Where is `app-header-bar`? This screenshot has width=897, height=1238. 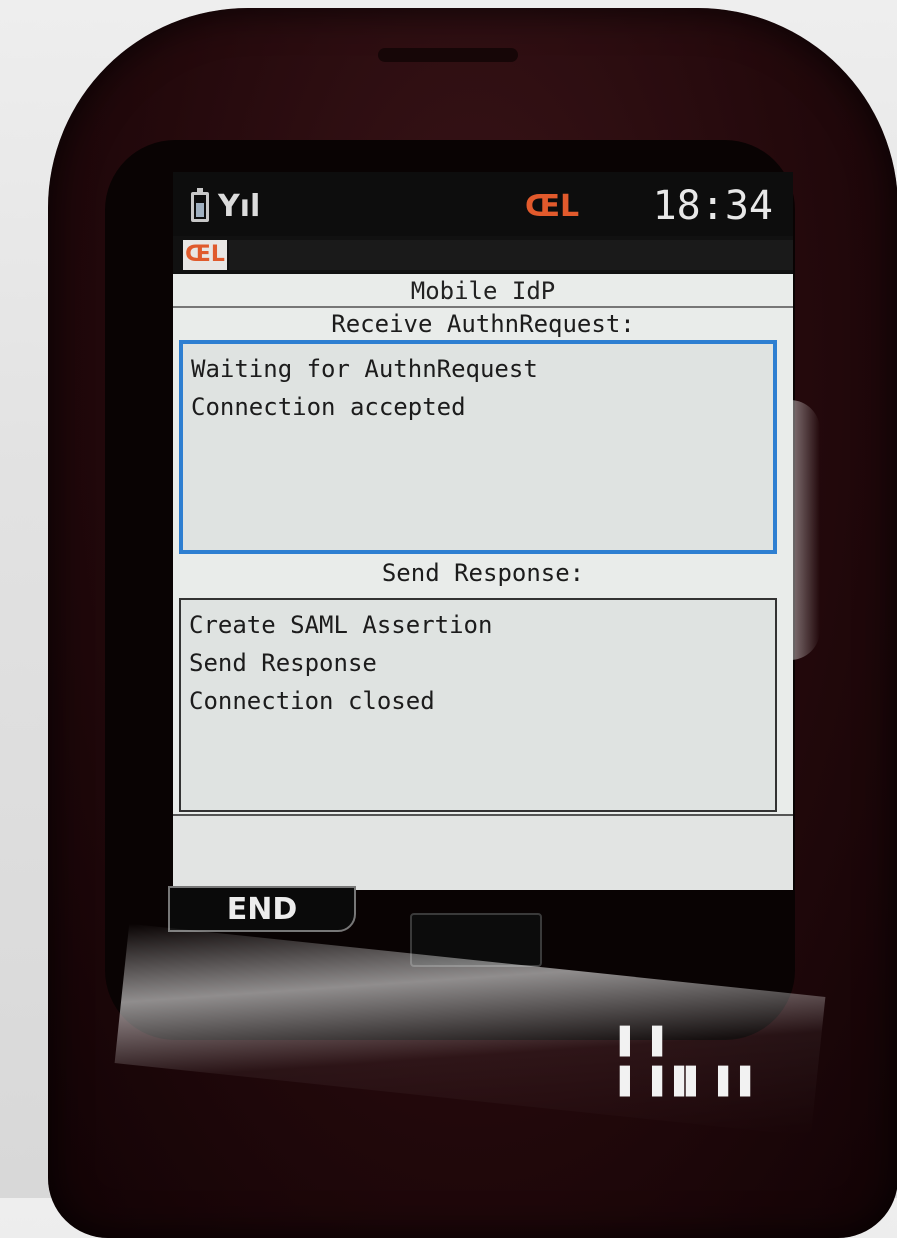 app-header-bar is located at coordinates (511, 255).